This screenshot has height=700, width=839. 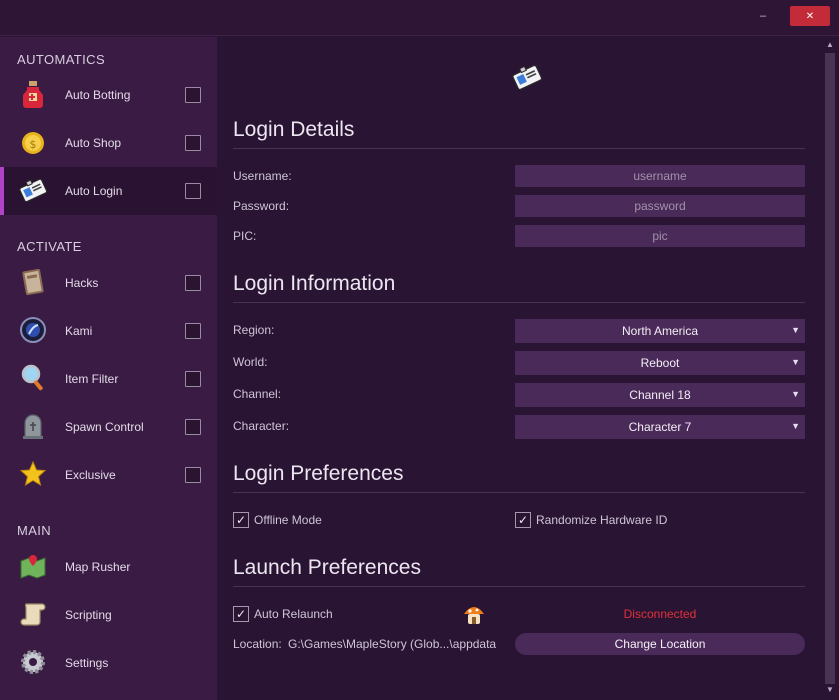 I want to click on star-icon, so click(x=33, y=473).